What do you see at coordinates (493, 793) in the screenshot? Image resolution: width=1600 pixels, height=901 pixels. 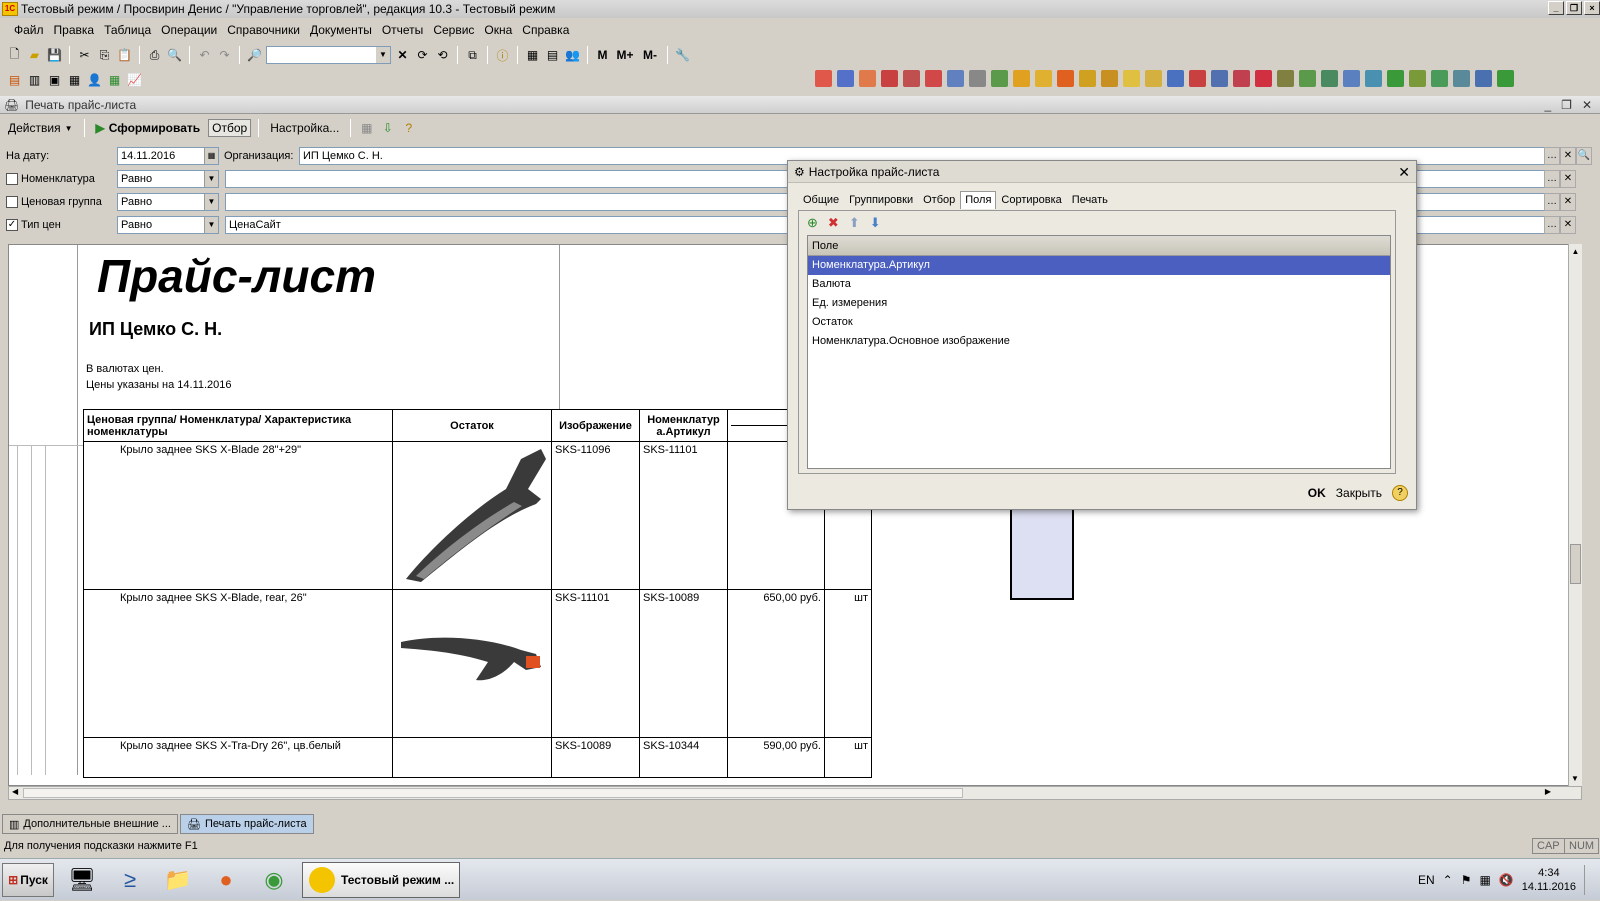 I see `scroll-hthumb` at bounding box center [493, 793].